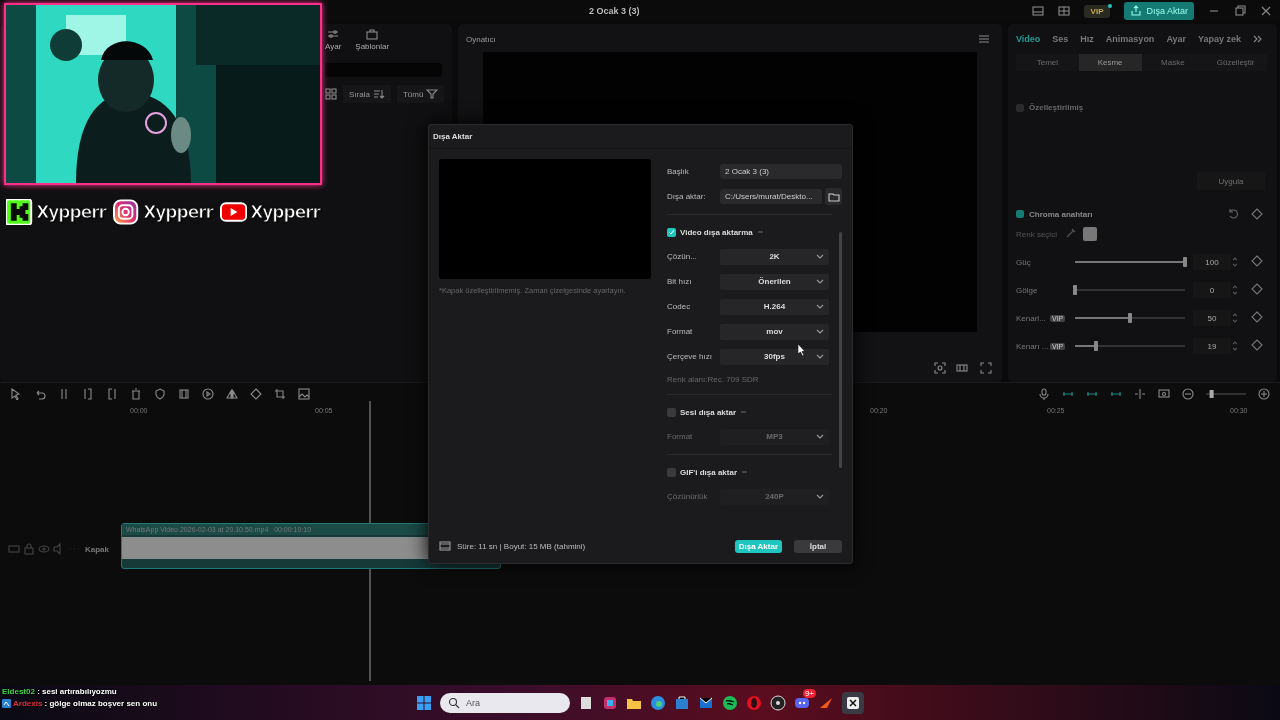 The height and width of the screenshot is (720, 1280). Describe the element at coordinates (774, 281) in the screenshot. I see `dropdown: Önerilen` at that location.